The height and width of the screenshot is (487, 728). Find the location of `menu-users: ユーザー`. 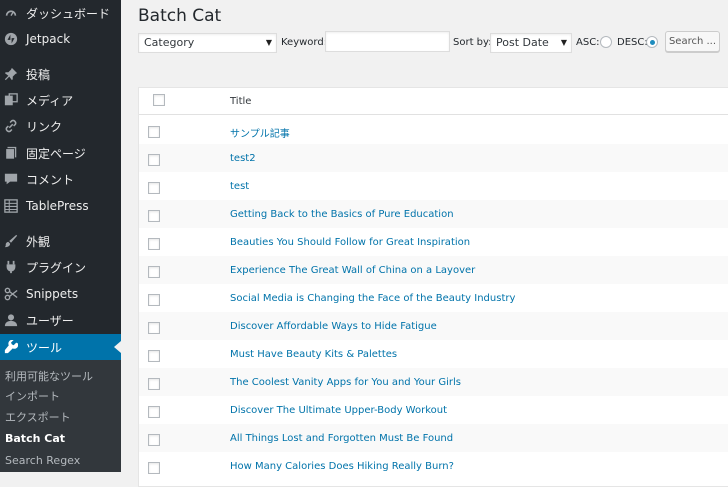

menu-users: ユーザー is located at coordinates (60, 320).